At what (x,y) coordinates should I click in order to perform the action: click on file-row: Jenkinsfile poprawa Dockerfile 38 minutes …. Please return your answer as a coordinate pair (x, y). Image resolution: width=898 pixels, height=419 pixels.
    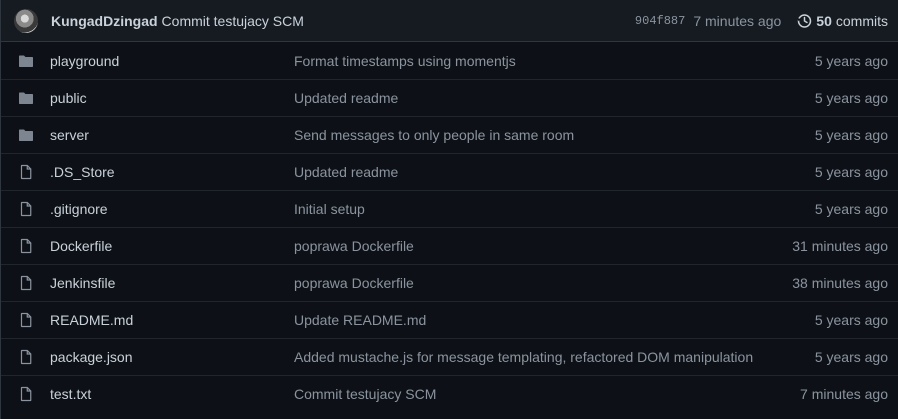
    Looking at the image, I should click on (449, 282).